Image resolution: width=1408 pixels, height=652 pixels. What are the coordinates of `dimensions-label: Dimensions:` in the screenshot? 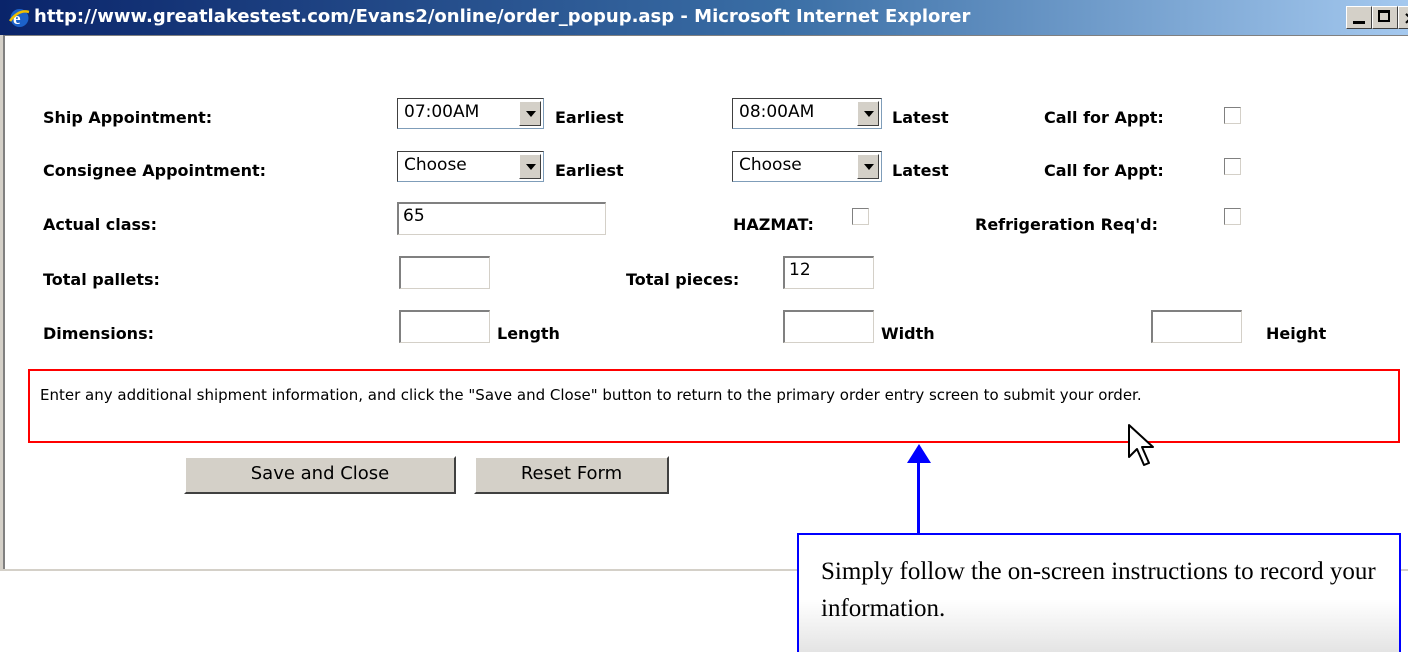 It's located at (98, 333).